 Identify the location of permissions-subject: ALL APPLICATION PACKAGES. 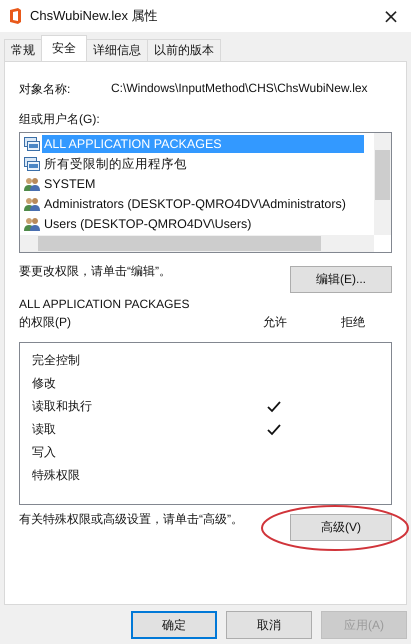
(105, 304).